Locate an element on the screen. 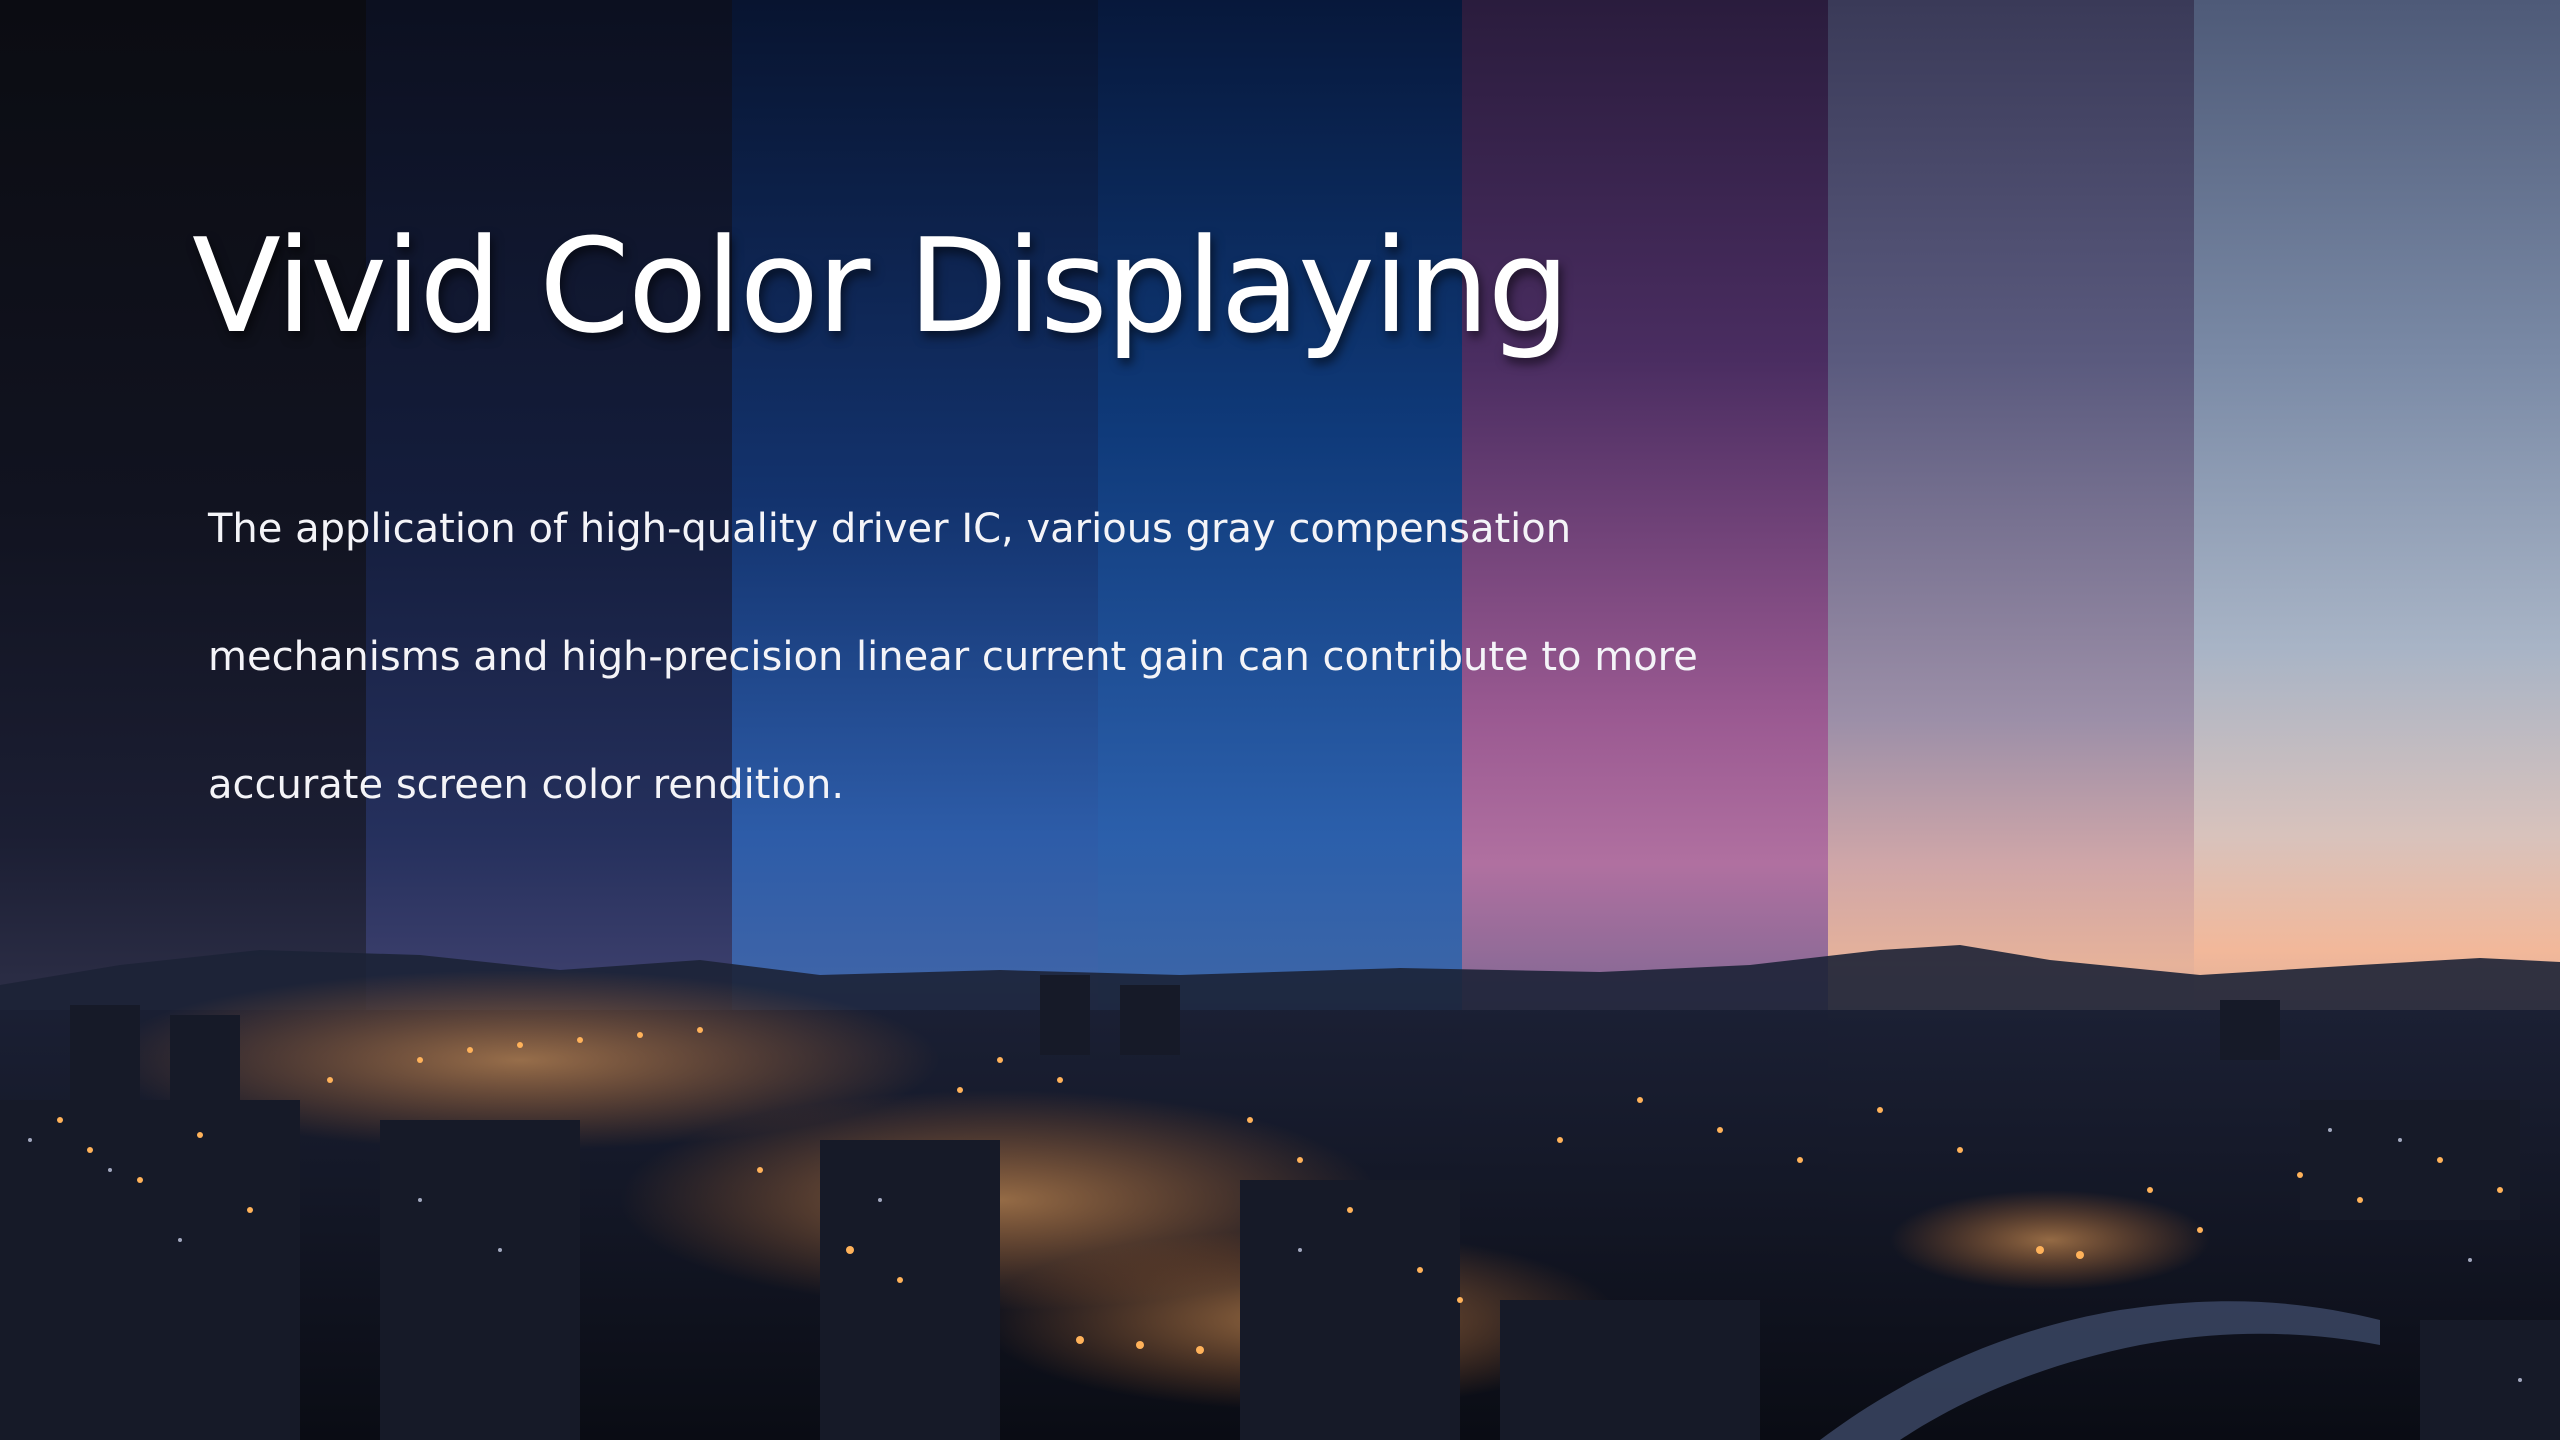 The width and height of the screenshot is (2560, 1440). description-line: accurate screen color rendition. is located at coordinates (526, 785).